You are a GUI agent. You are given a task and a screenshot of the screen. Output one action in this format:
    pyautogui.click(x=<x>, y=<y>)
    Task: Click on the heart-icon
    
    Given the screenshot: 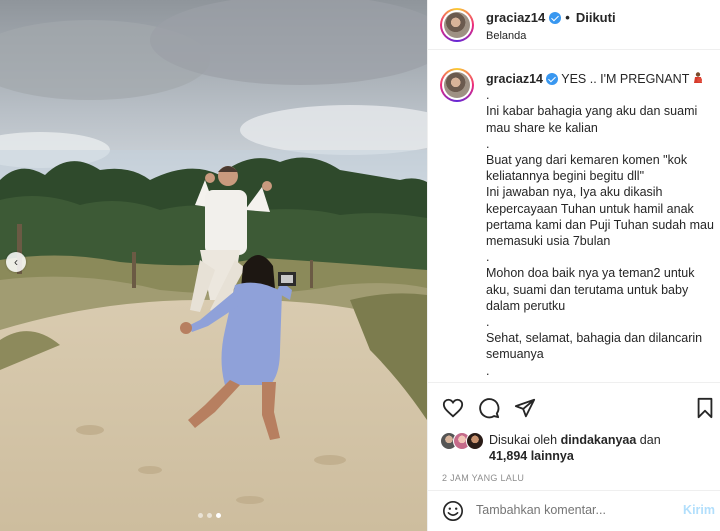 What is the action you would take?
    pyautogui.click(x=453, y=408)
    